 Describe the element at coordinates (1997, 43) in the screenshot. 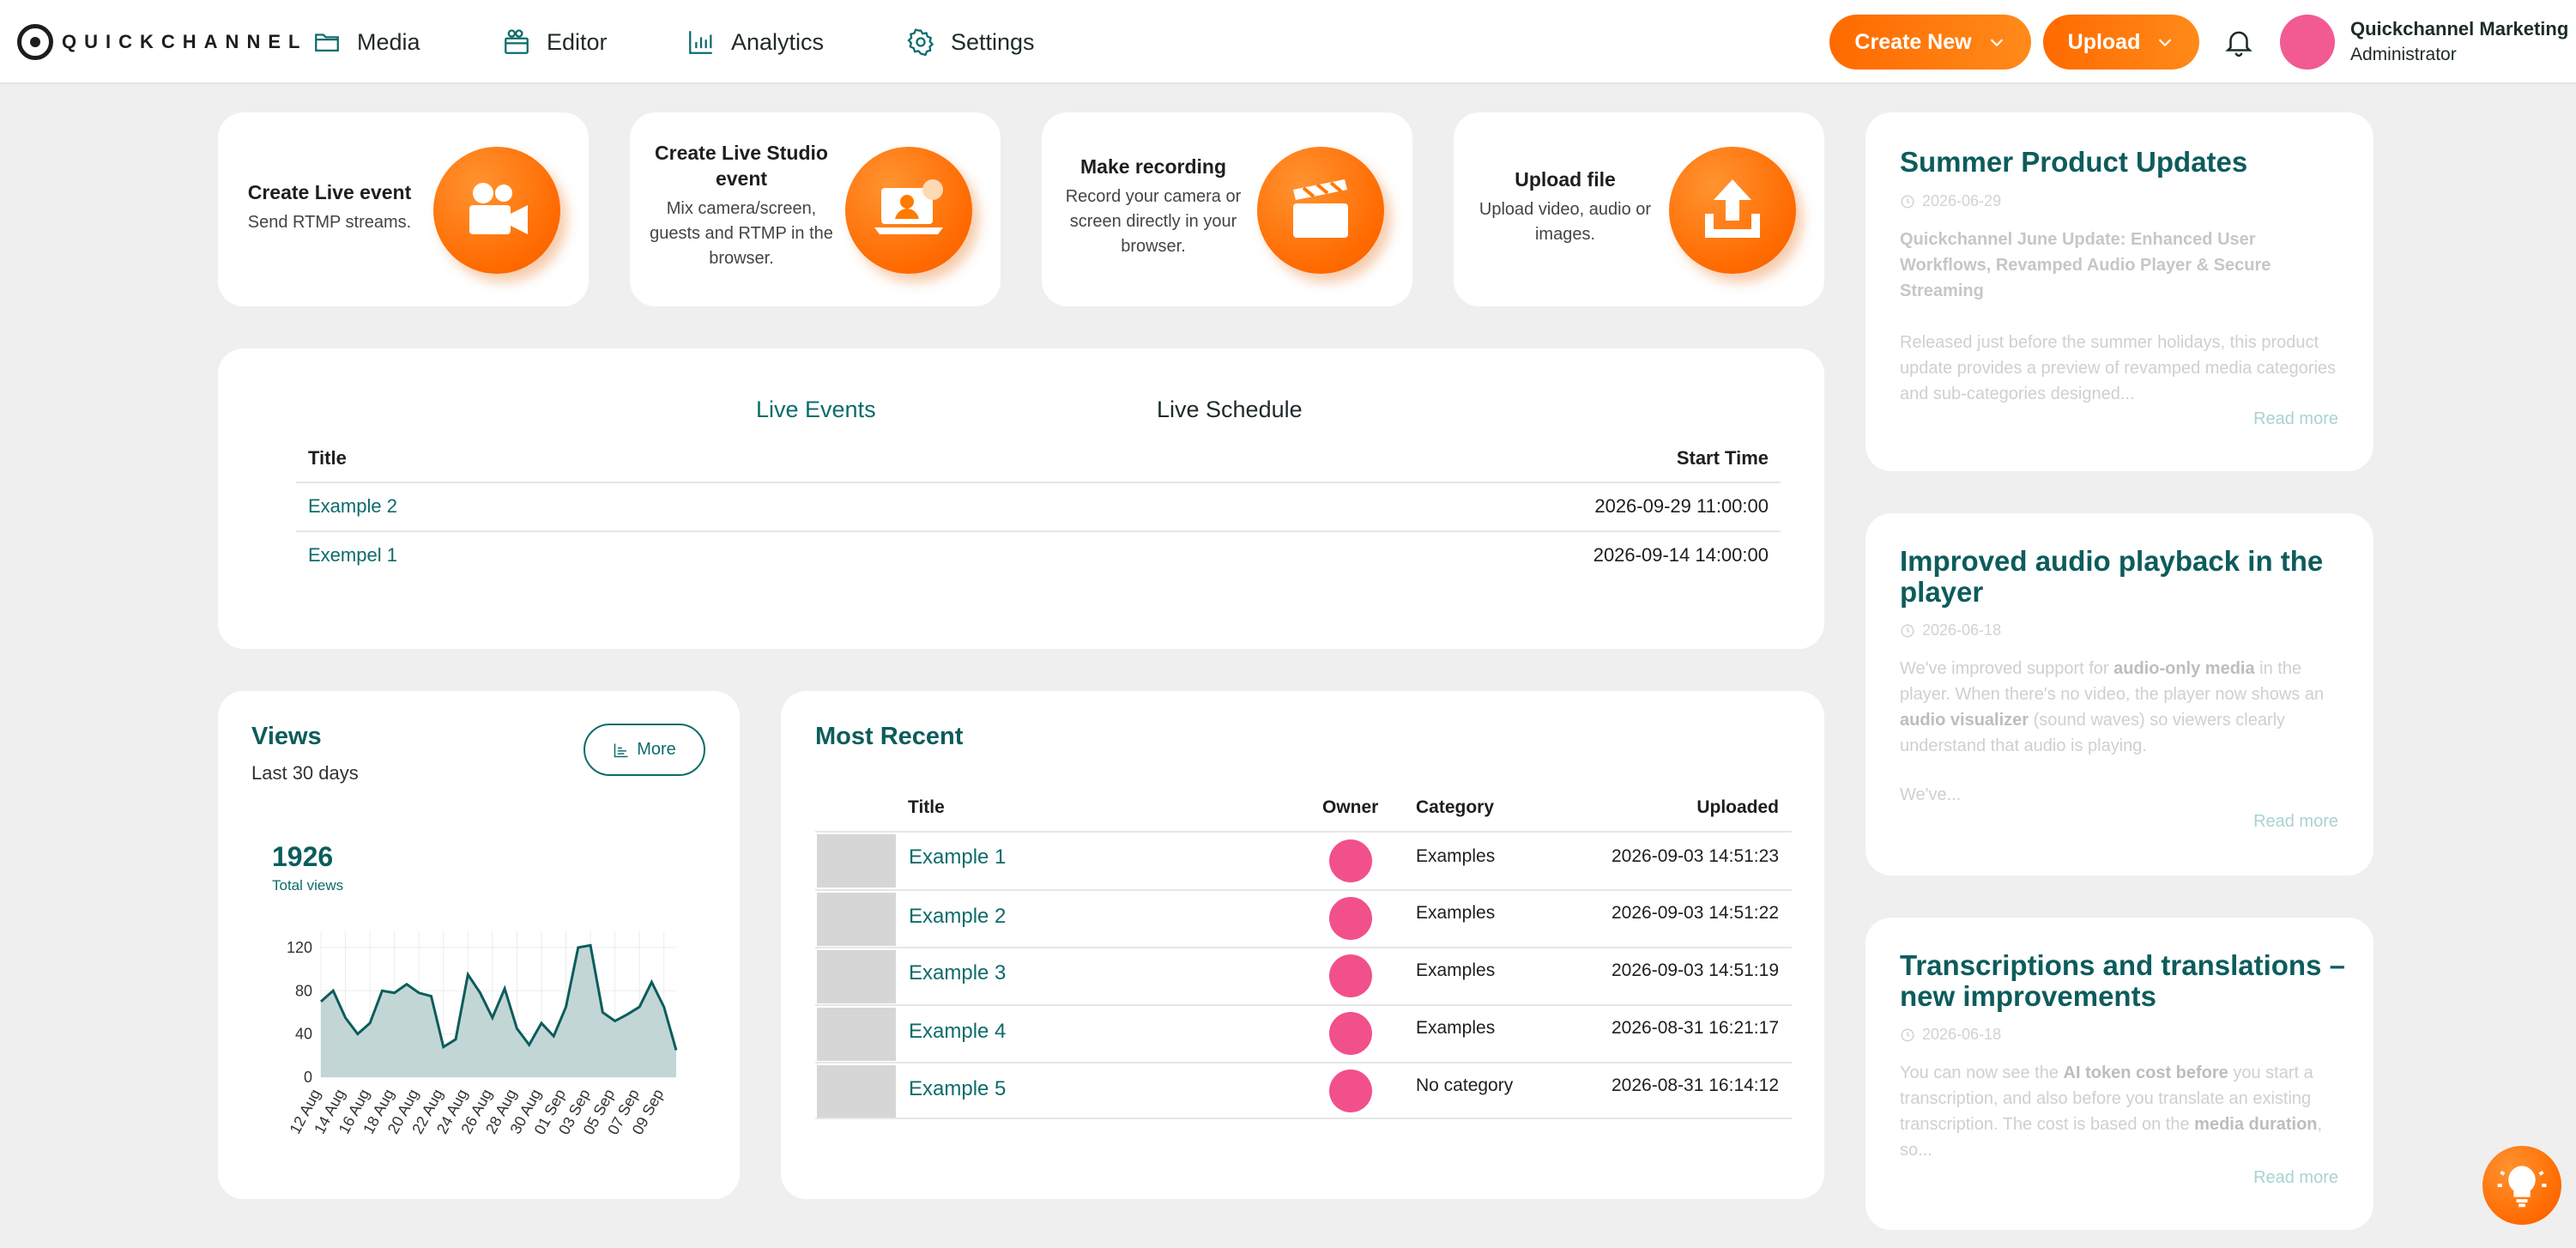

I see `chevron-down-icon` at that location.